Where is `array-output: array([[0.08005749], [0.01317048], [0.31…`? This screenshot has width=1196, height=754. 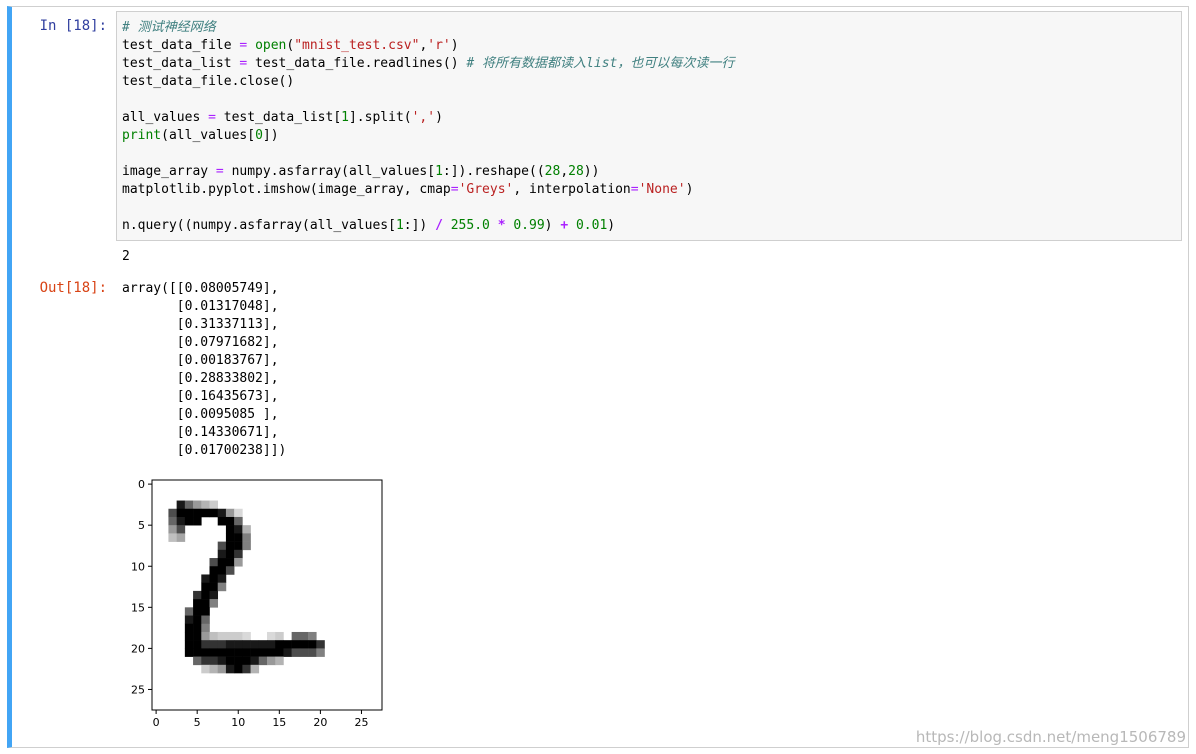
array-output: array([[0.08005749], [0.01317048], [0.31… is located at coordinates (204, 370).